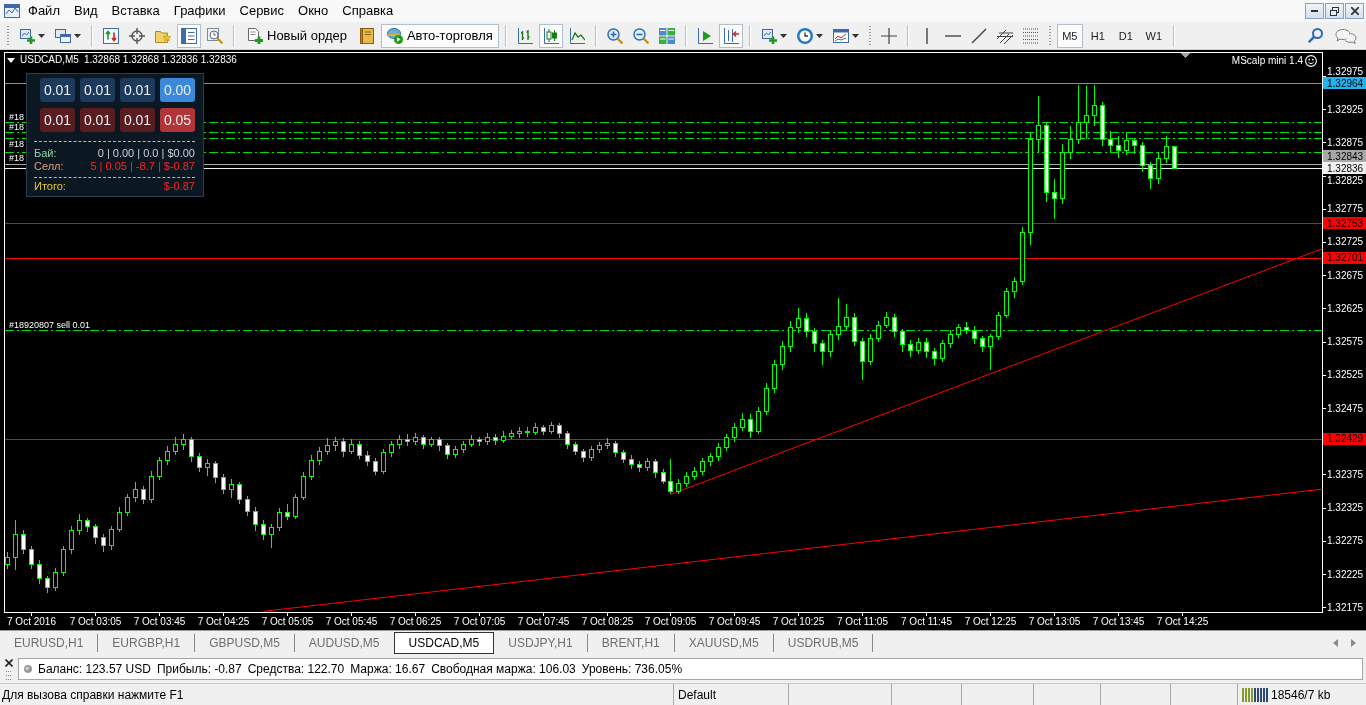  I want to click on chart-tab: GBPUSD,M5, so click(245, 643).